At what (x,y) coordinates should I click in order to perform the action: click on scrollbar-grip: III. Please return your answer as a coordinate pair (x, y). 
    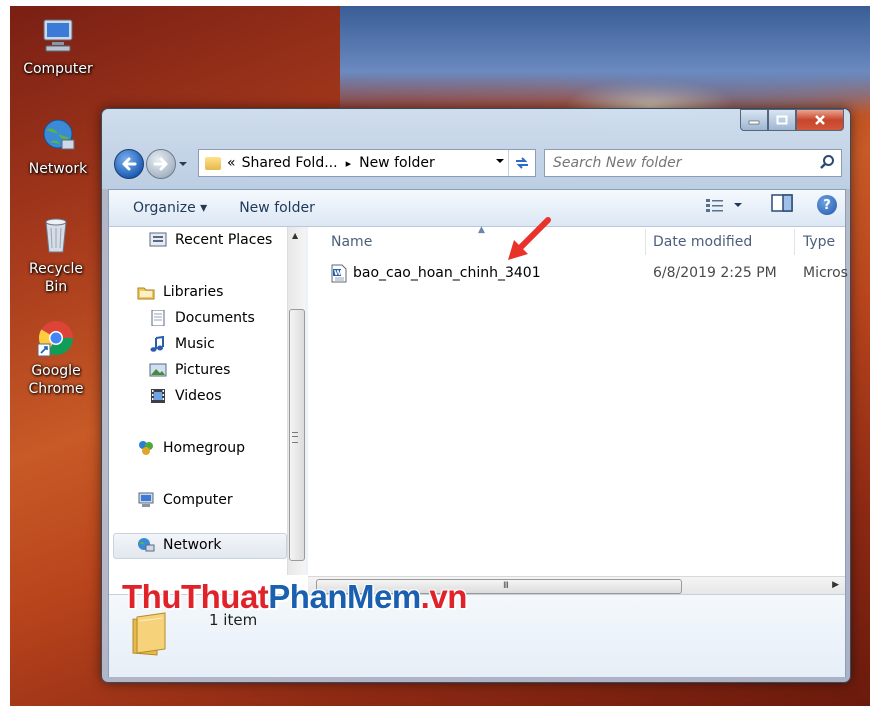
    Looking at the image, I should click on (506, 586).